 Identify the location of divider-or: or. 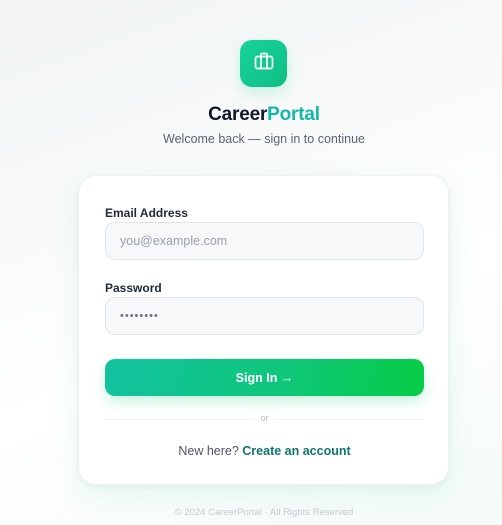
(264, 418).